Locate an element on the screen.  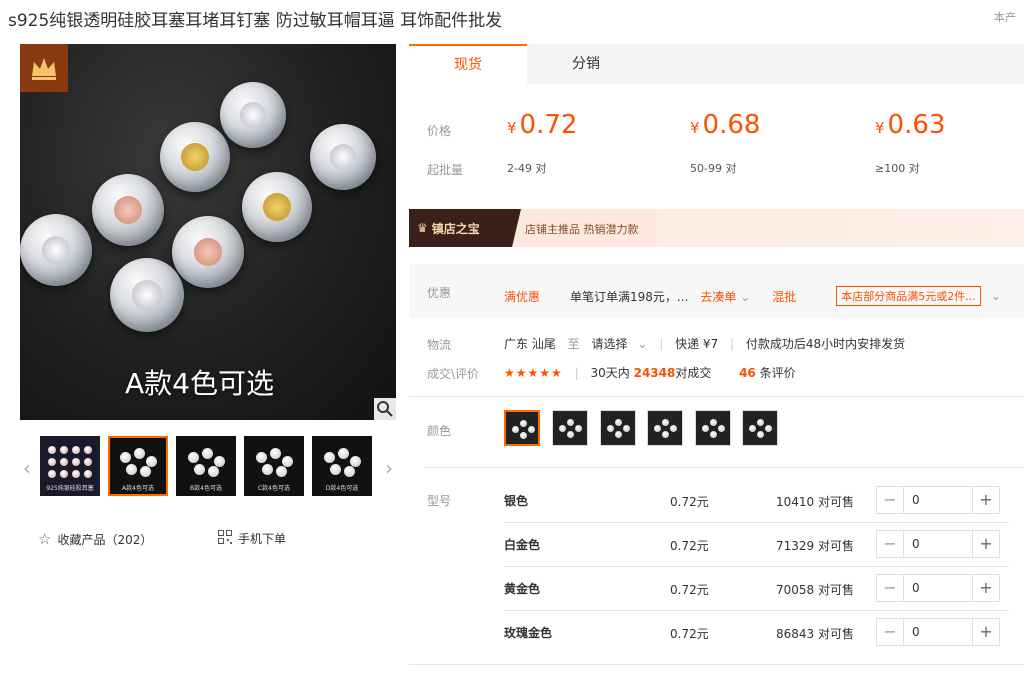
thumbnail-5: D款4色可选 is located at coordinates (342, 466).